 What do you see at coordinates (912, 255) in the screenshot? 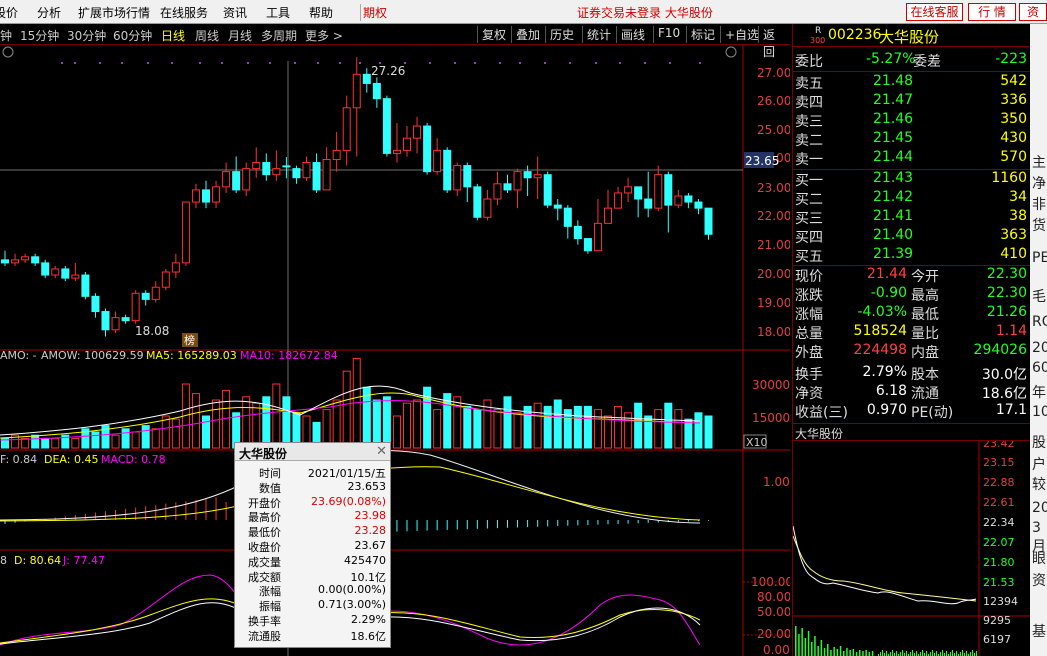
I see `buy-row: 买五 21.39 410` at bounding box center [912, 255].